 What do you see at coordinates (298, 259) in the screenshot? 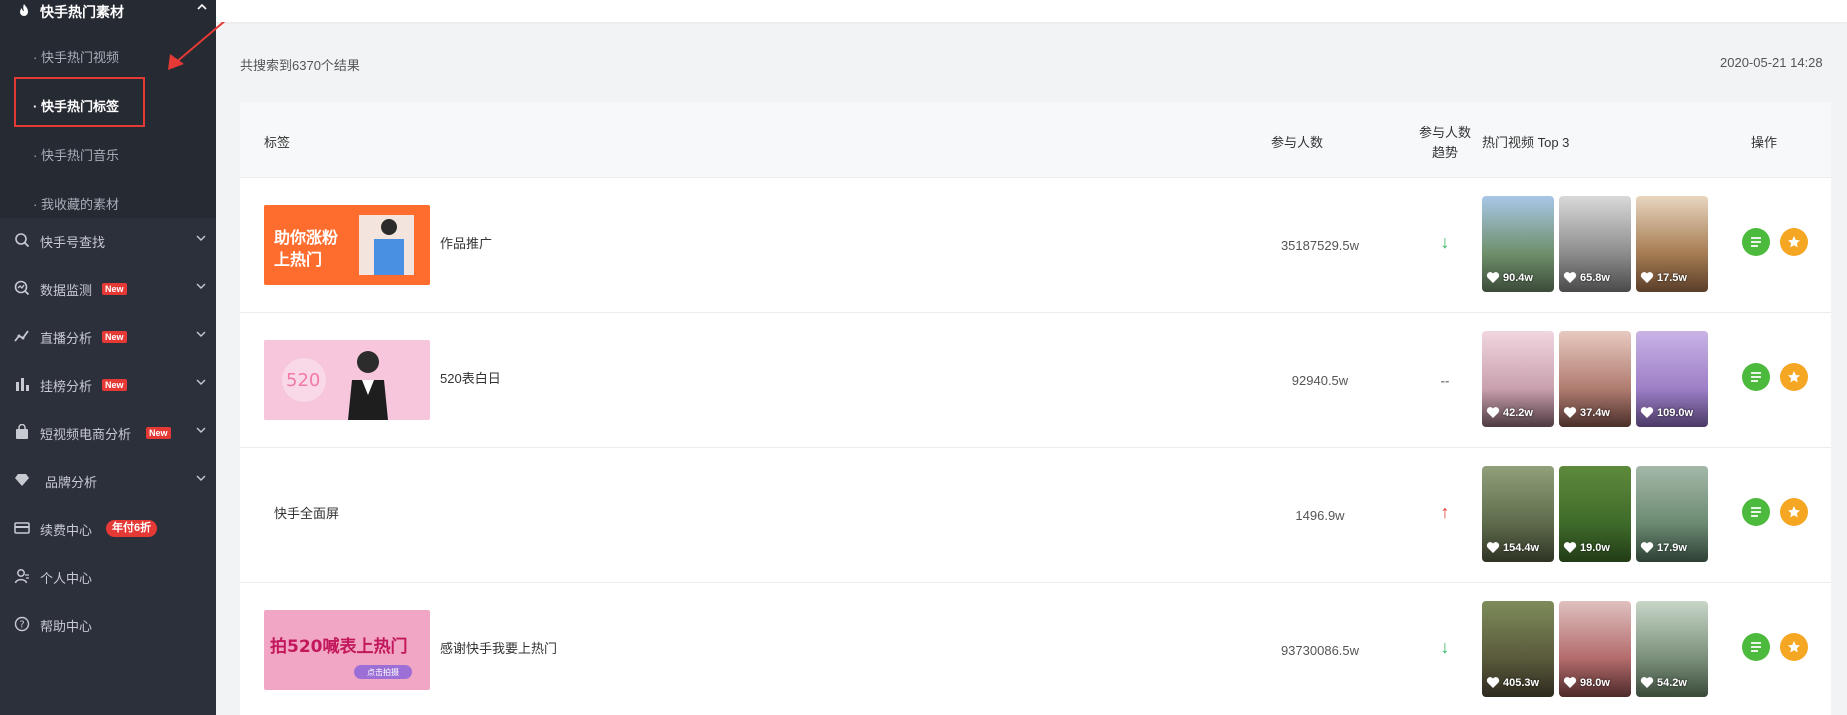
I see `thumb-text: 上热门` at bounding box center [298, 259].